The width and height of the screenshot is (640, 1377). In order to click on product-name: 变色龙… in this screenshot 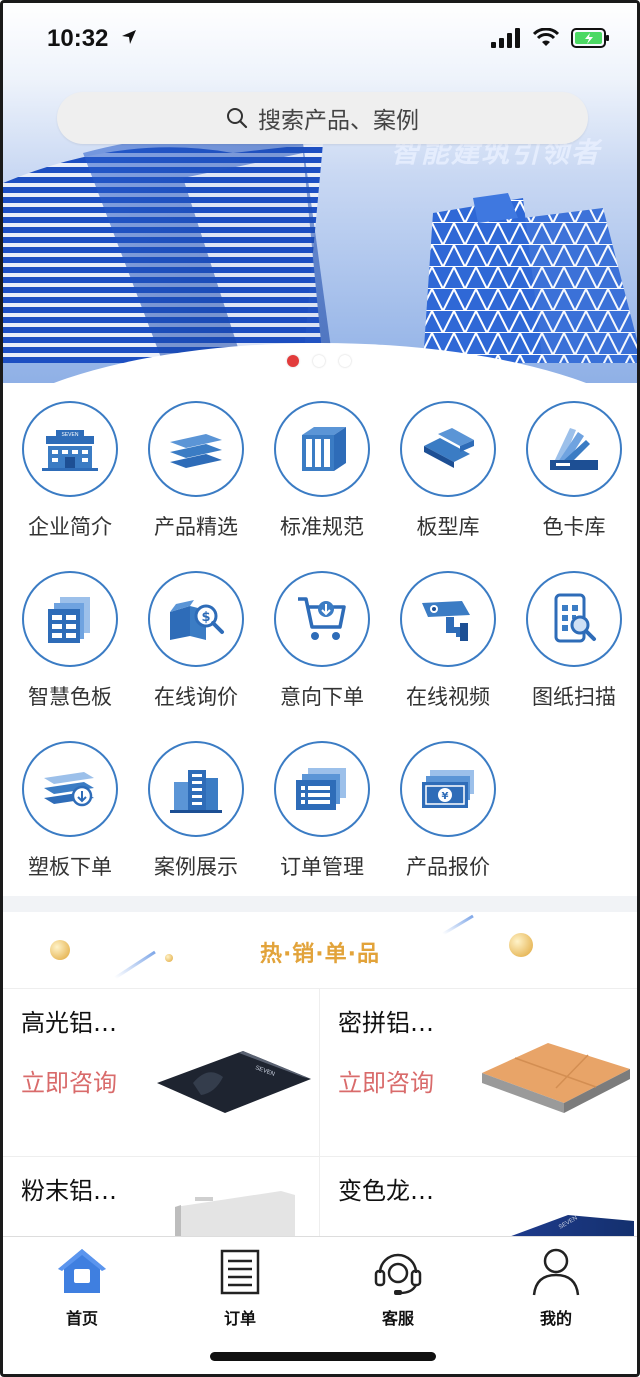, I will do `click(386, 1191)`.